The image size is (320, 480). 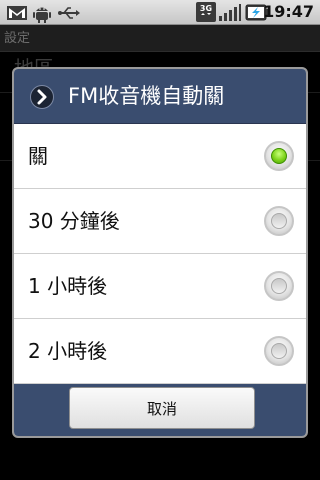 I want to click on android-debug-icon, so click(x=42, y=15).